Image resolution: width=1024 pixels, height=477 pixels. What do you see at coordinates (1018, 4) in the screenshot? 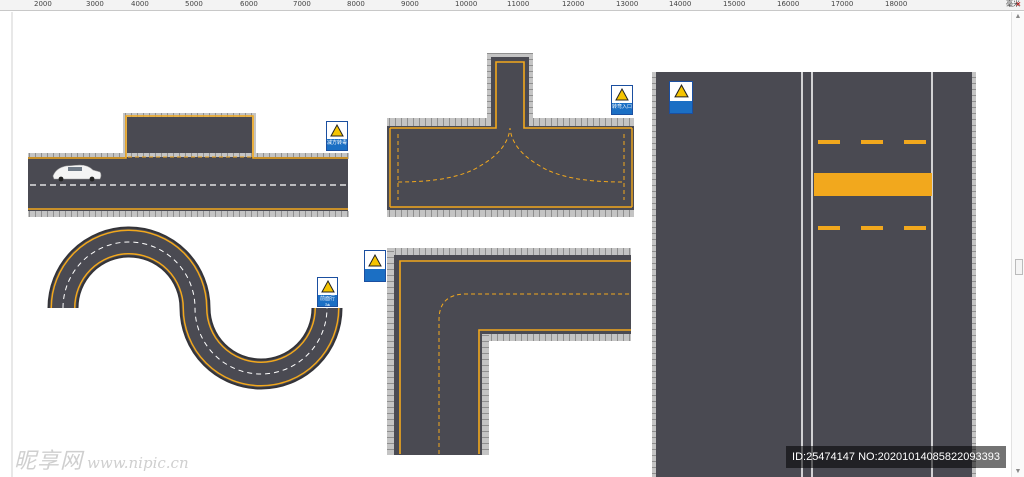
I see `close-icon: ×` at bounding box center [1018, 4].